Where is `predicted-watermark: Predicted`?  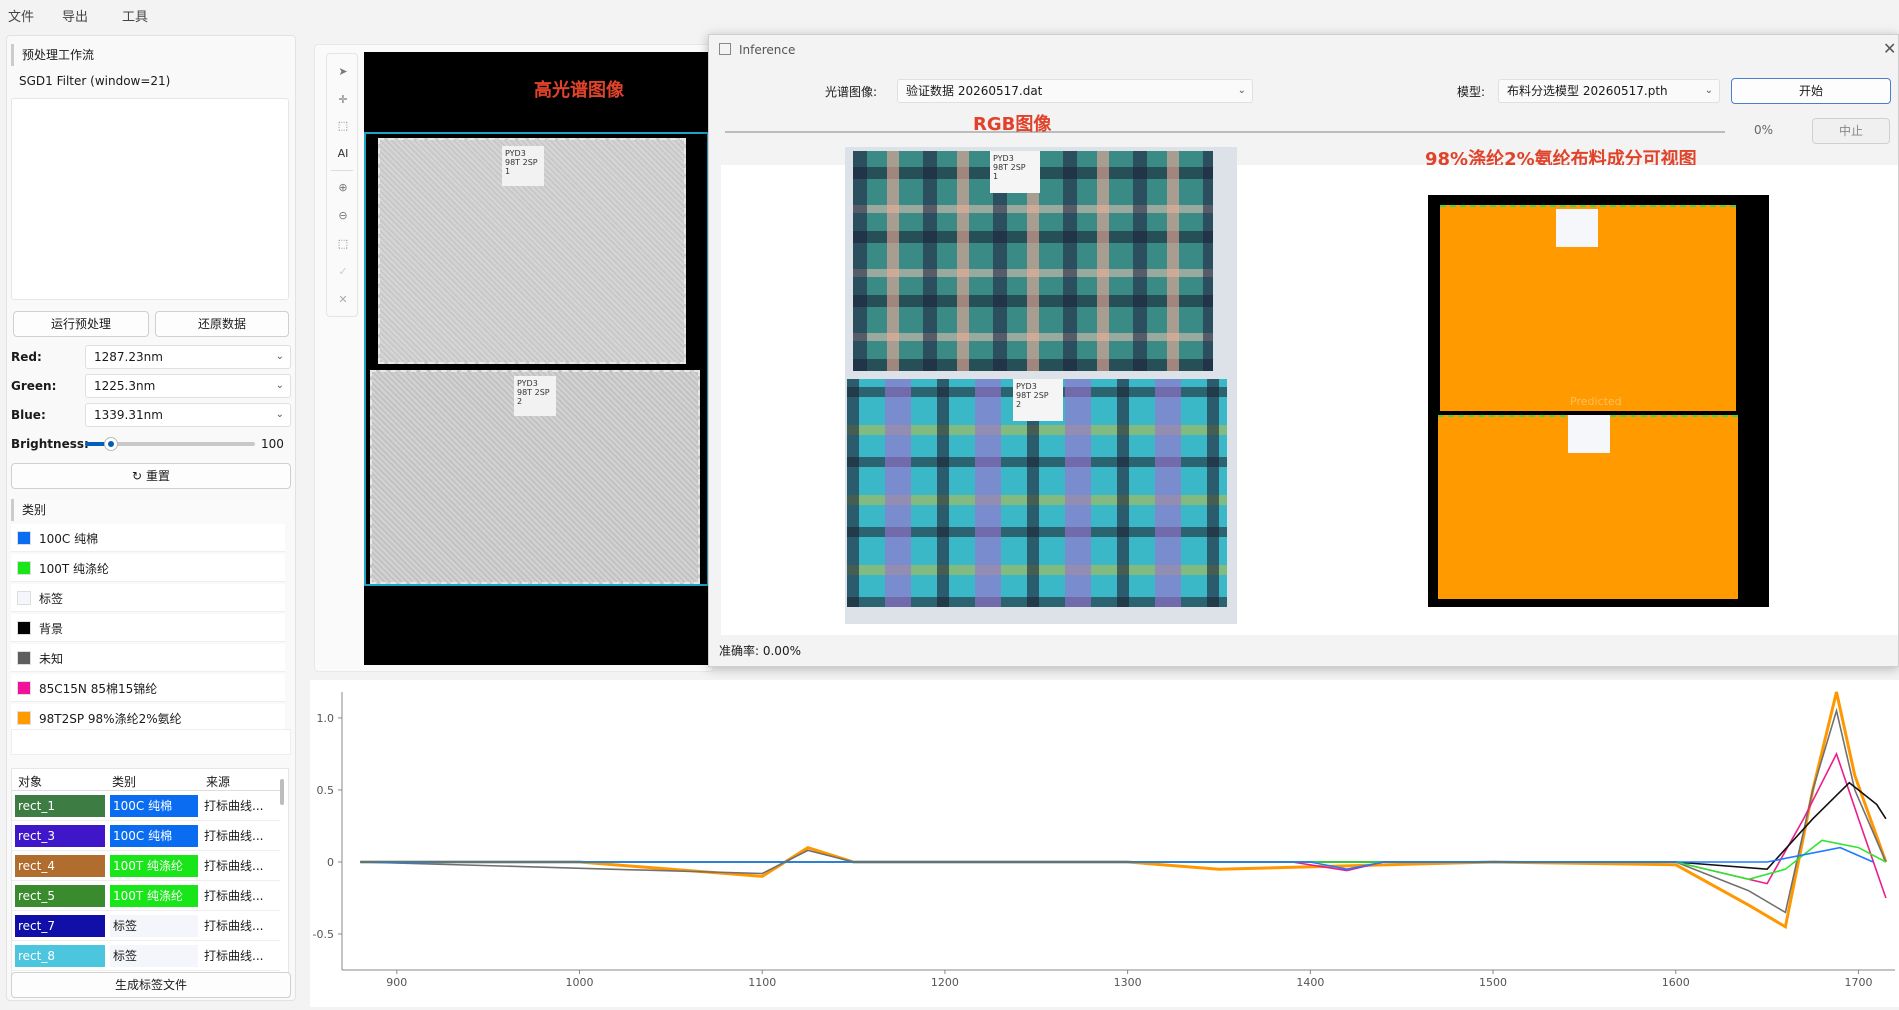 predicted-watermark: Predicted is located at coordinates (1596, 401).